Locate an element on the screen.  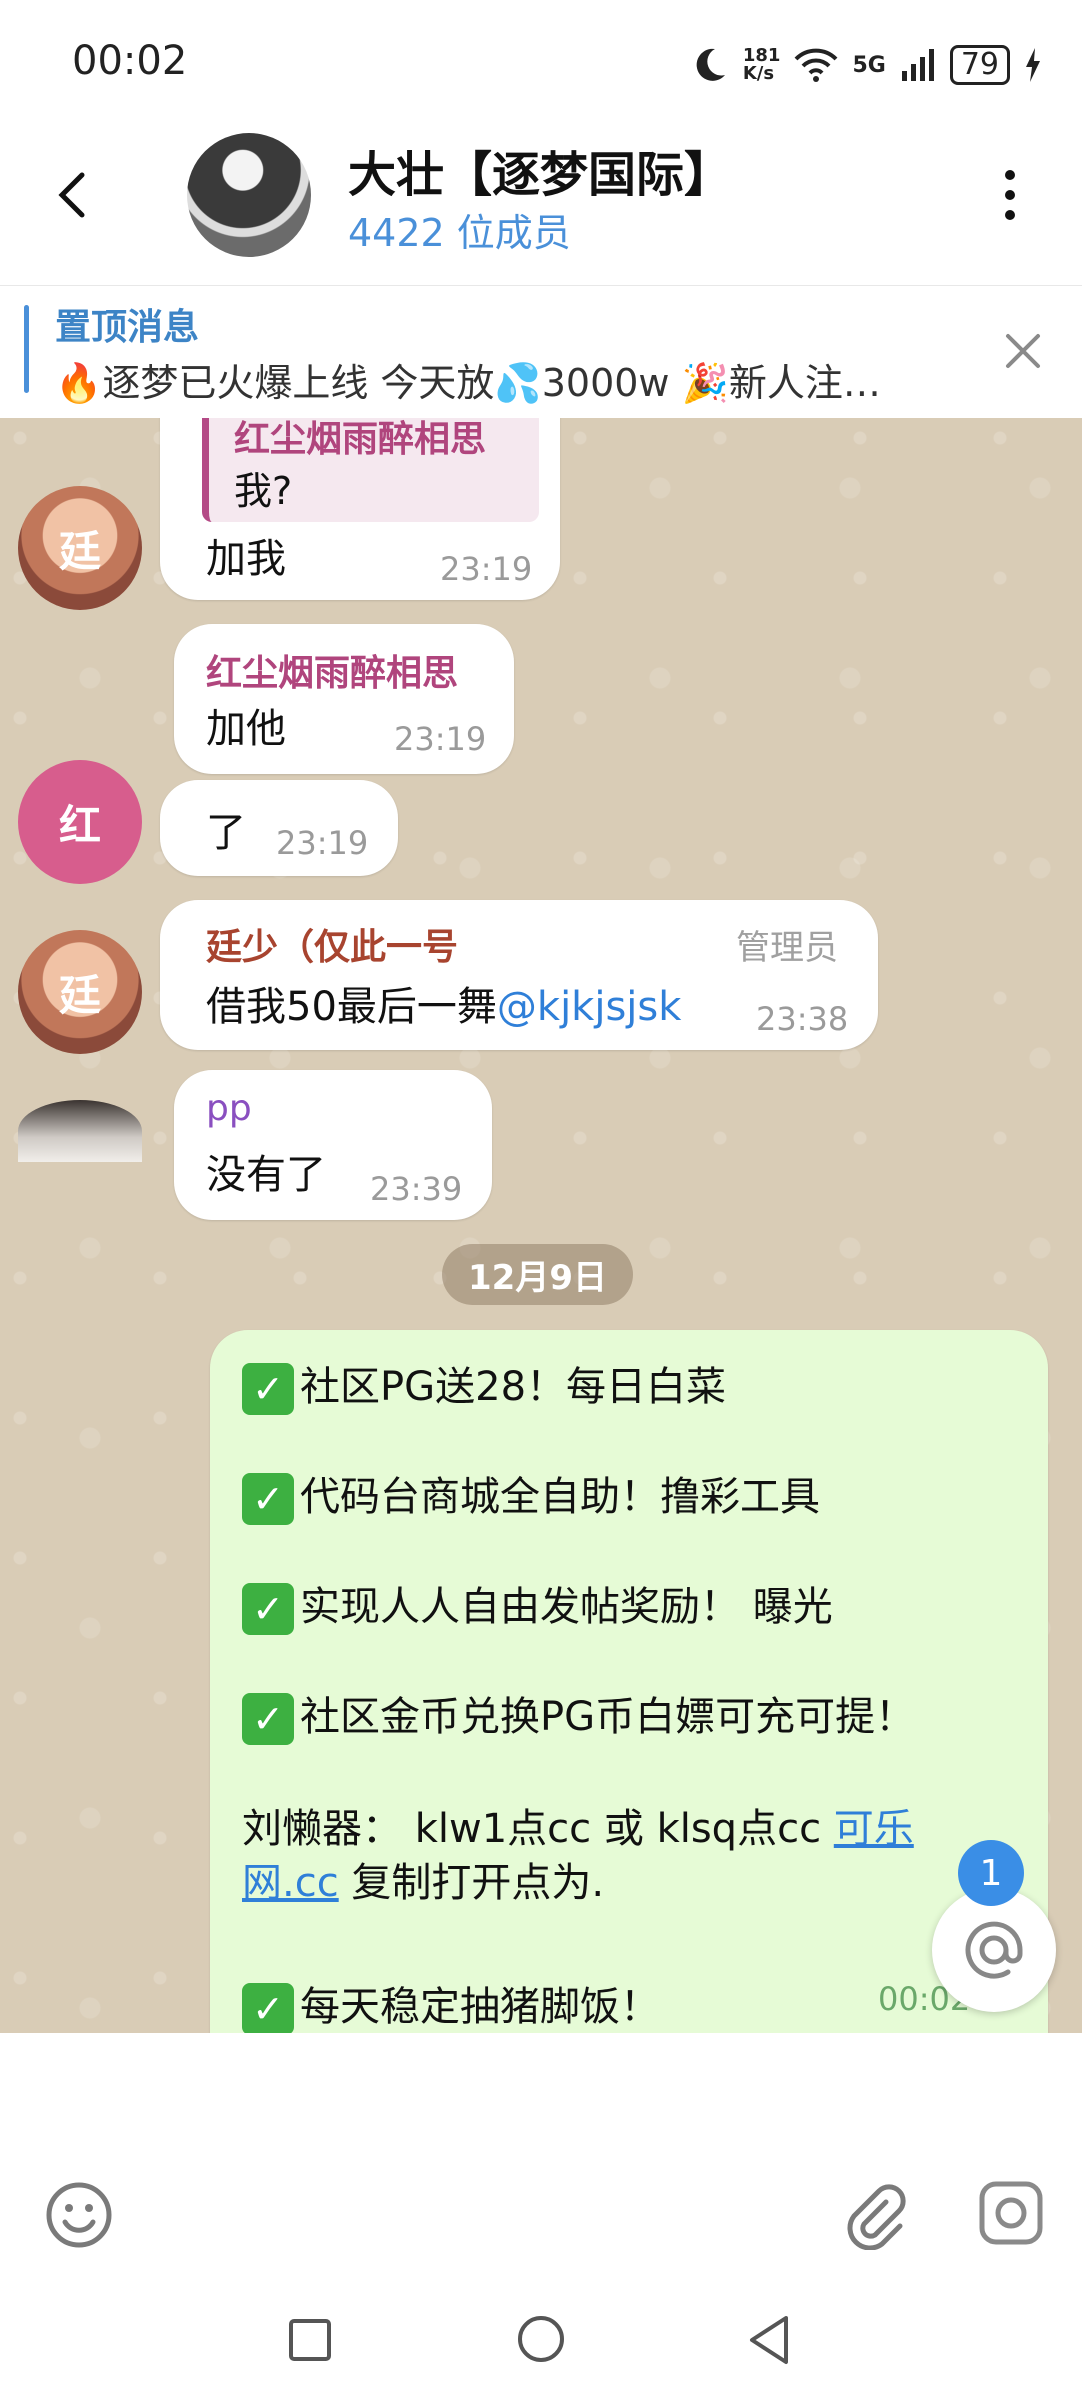
group-title: 大壮【逐梦国际】 is located at coordinates (540, 170).